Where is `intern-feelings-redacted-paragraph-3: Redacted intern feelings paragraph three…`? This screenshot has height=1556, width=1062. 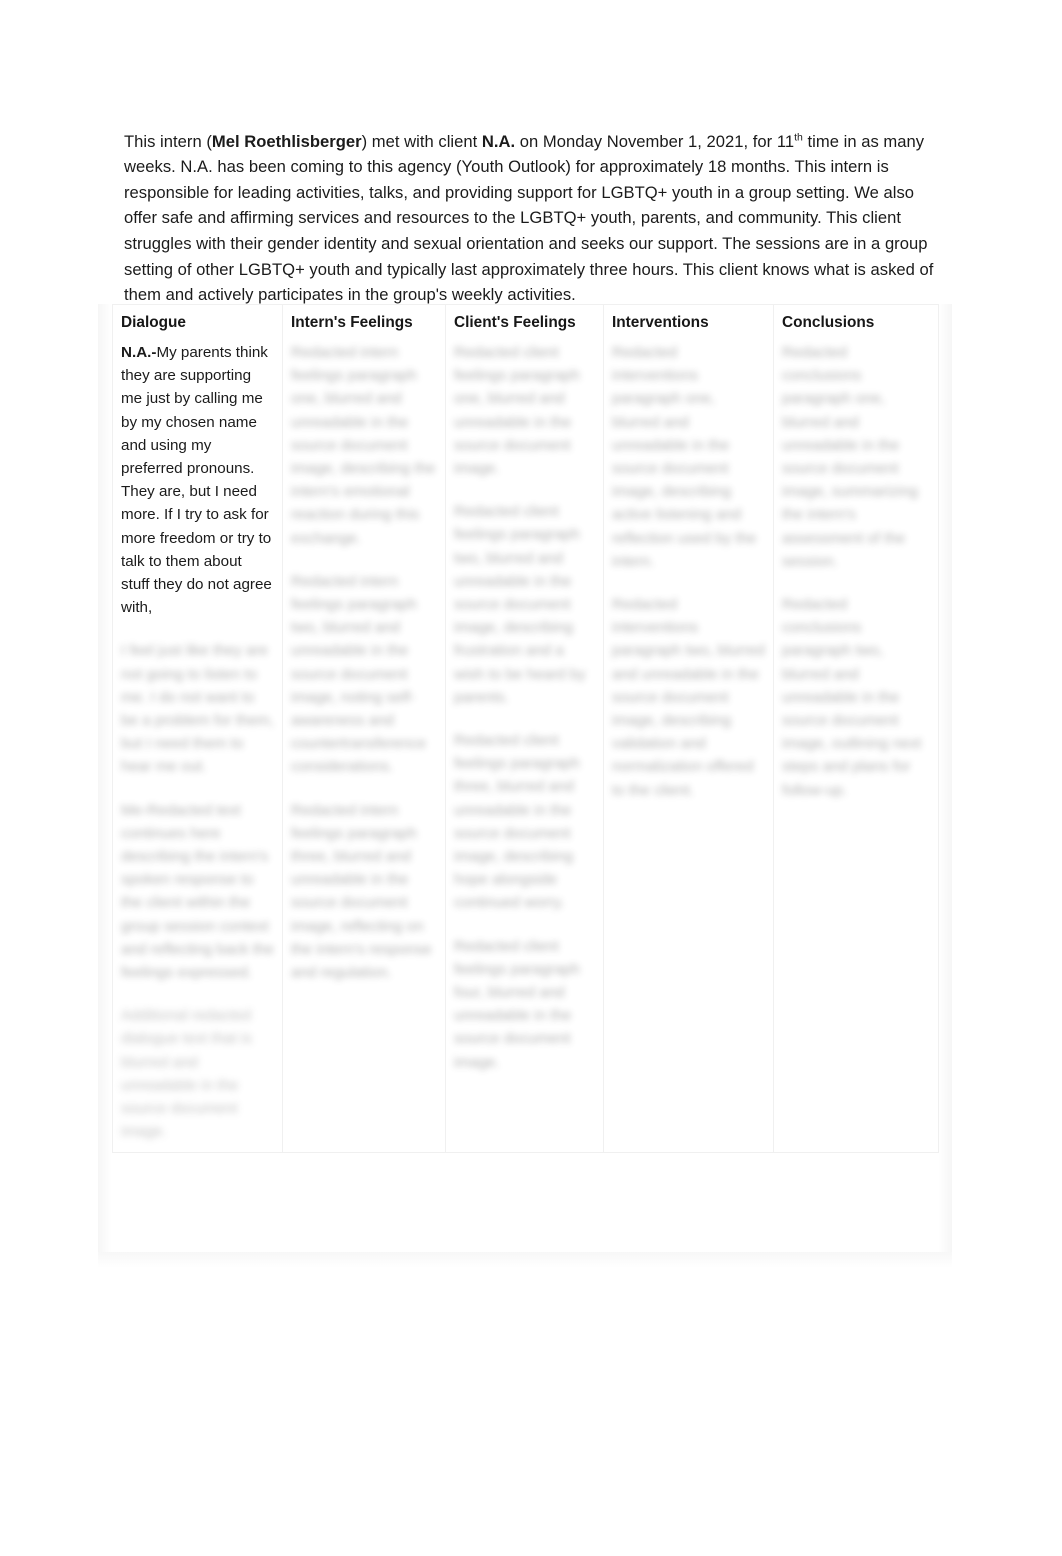
intern-feelings-redacted-paragraph-3: Redacted intern feelings paragraph three… is located at coordinates (361, 891).